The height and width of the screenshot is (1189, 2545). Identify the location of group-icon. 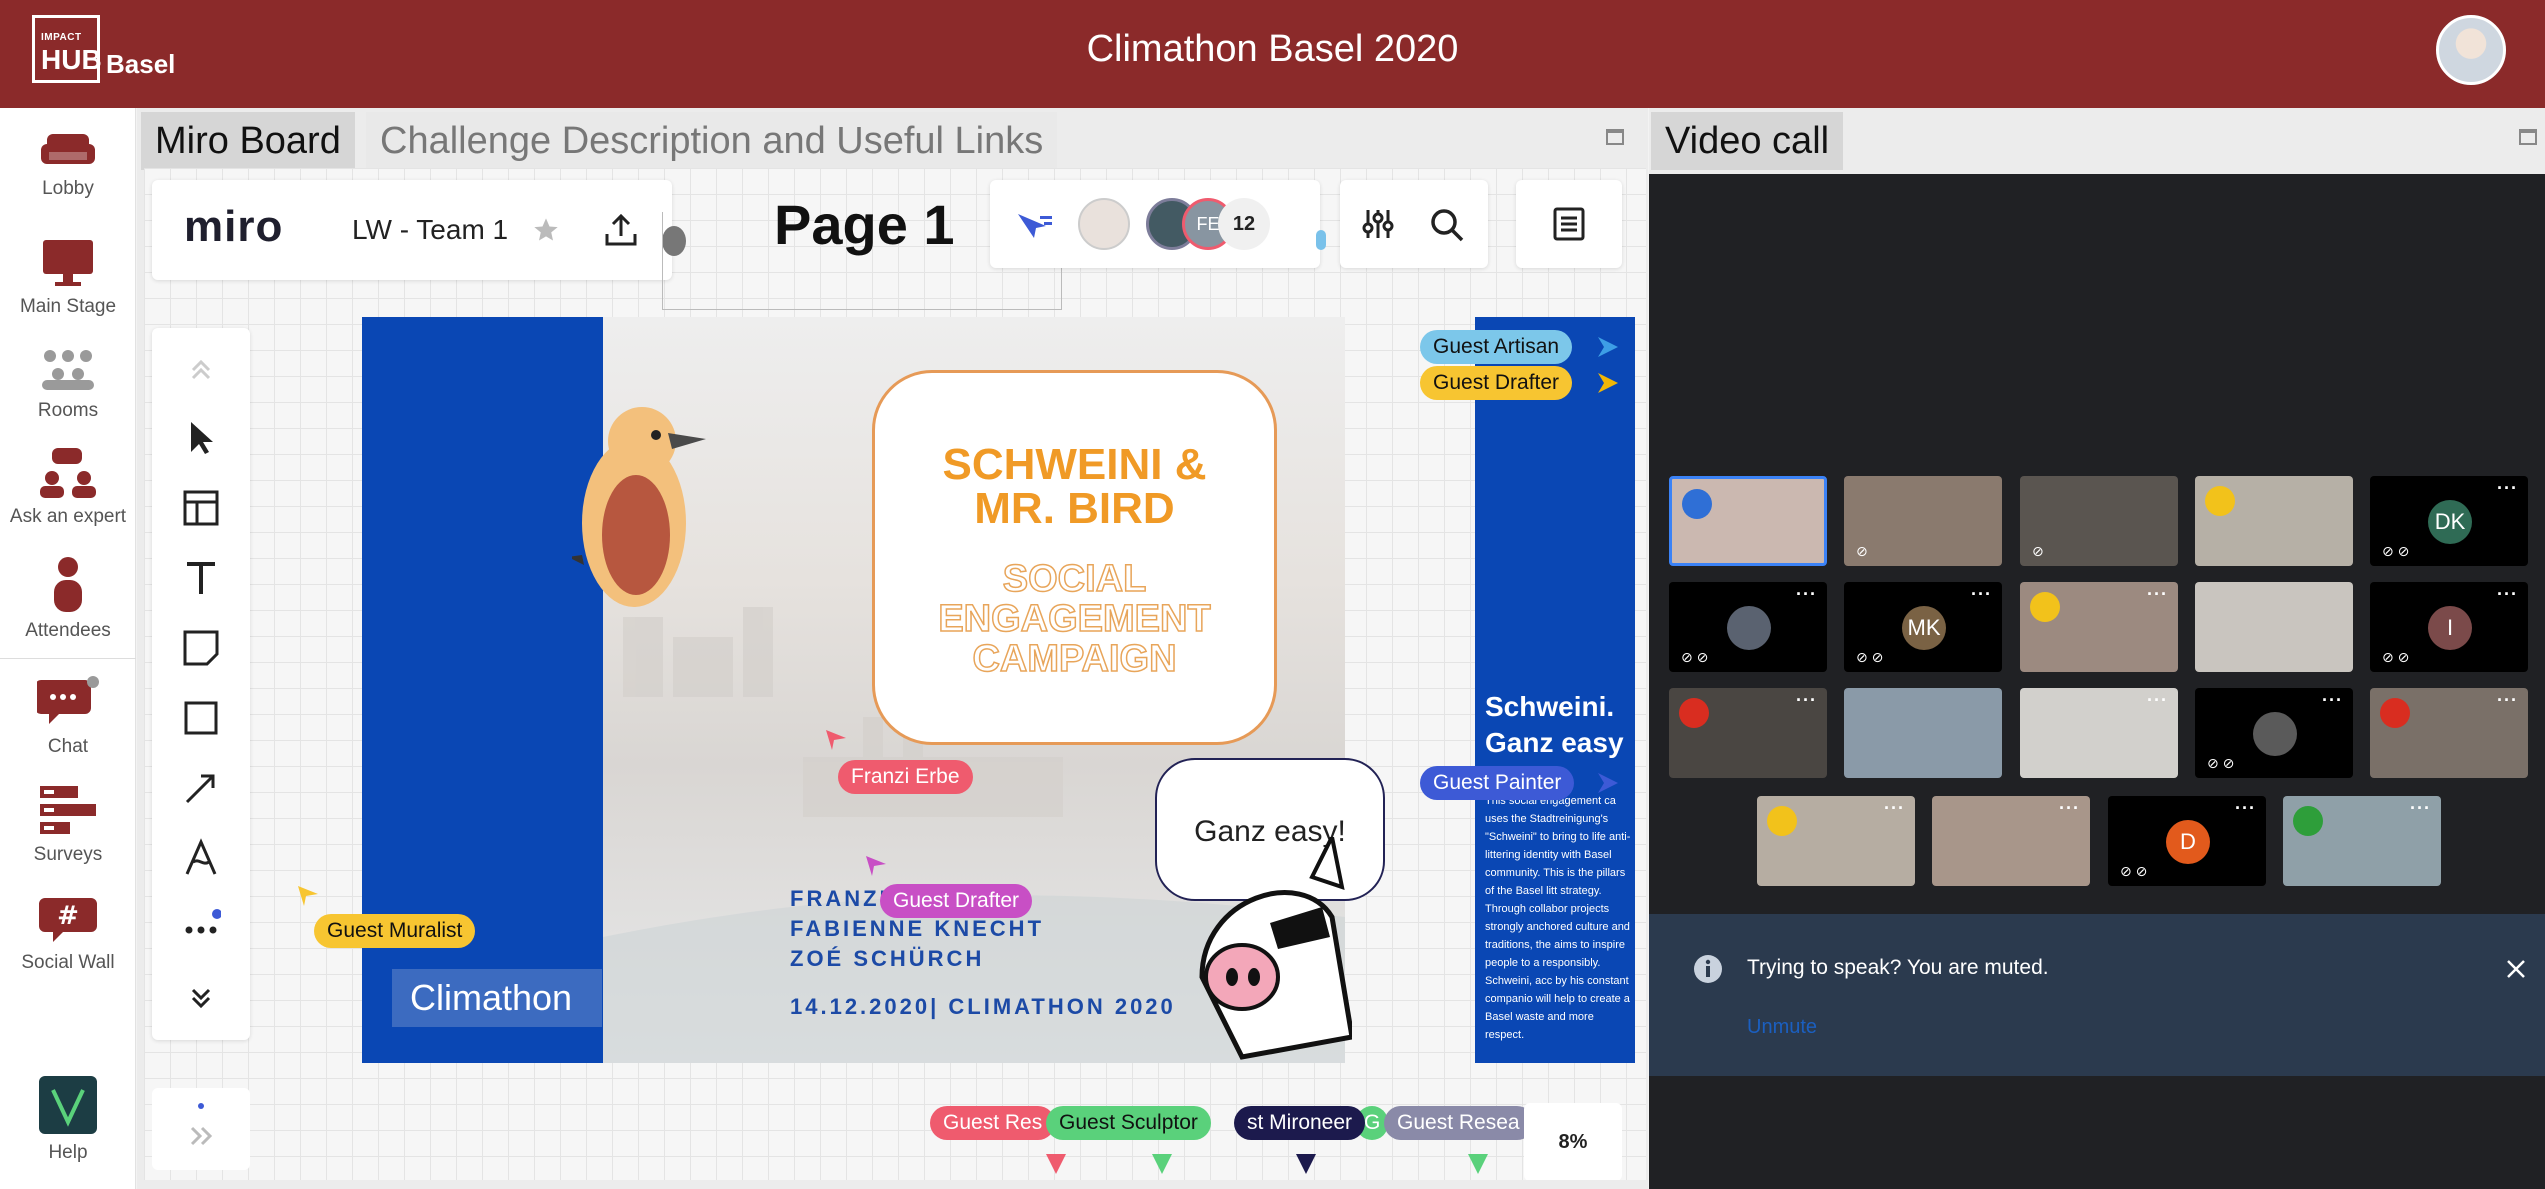
(68, 370).